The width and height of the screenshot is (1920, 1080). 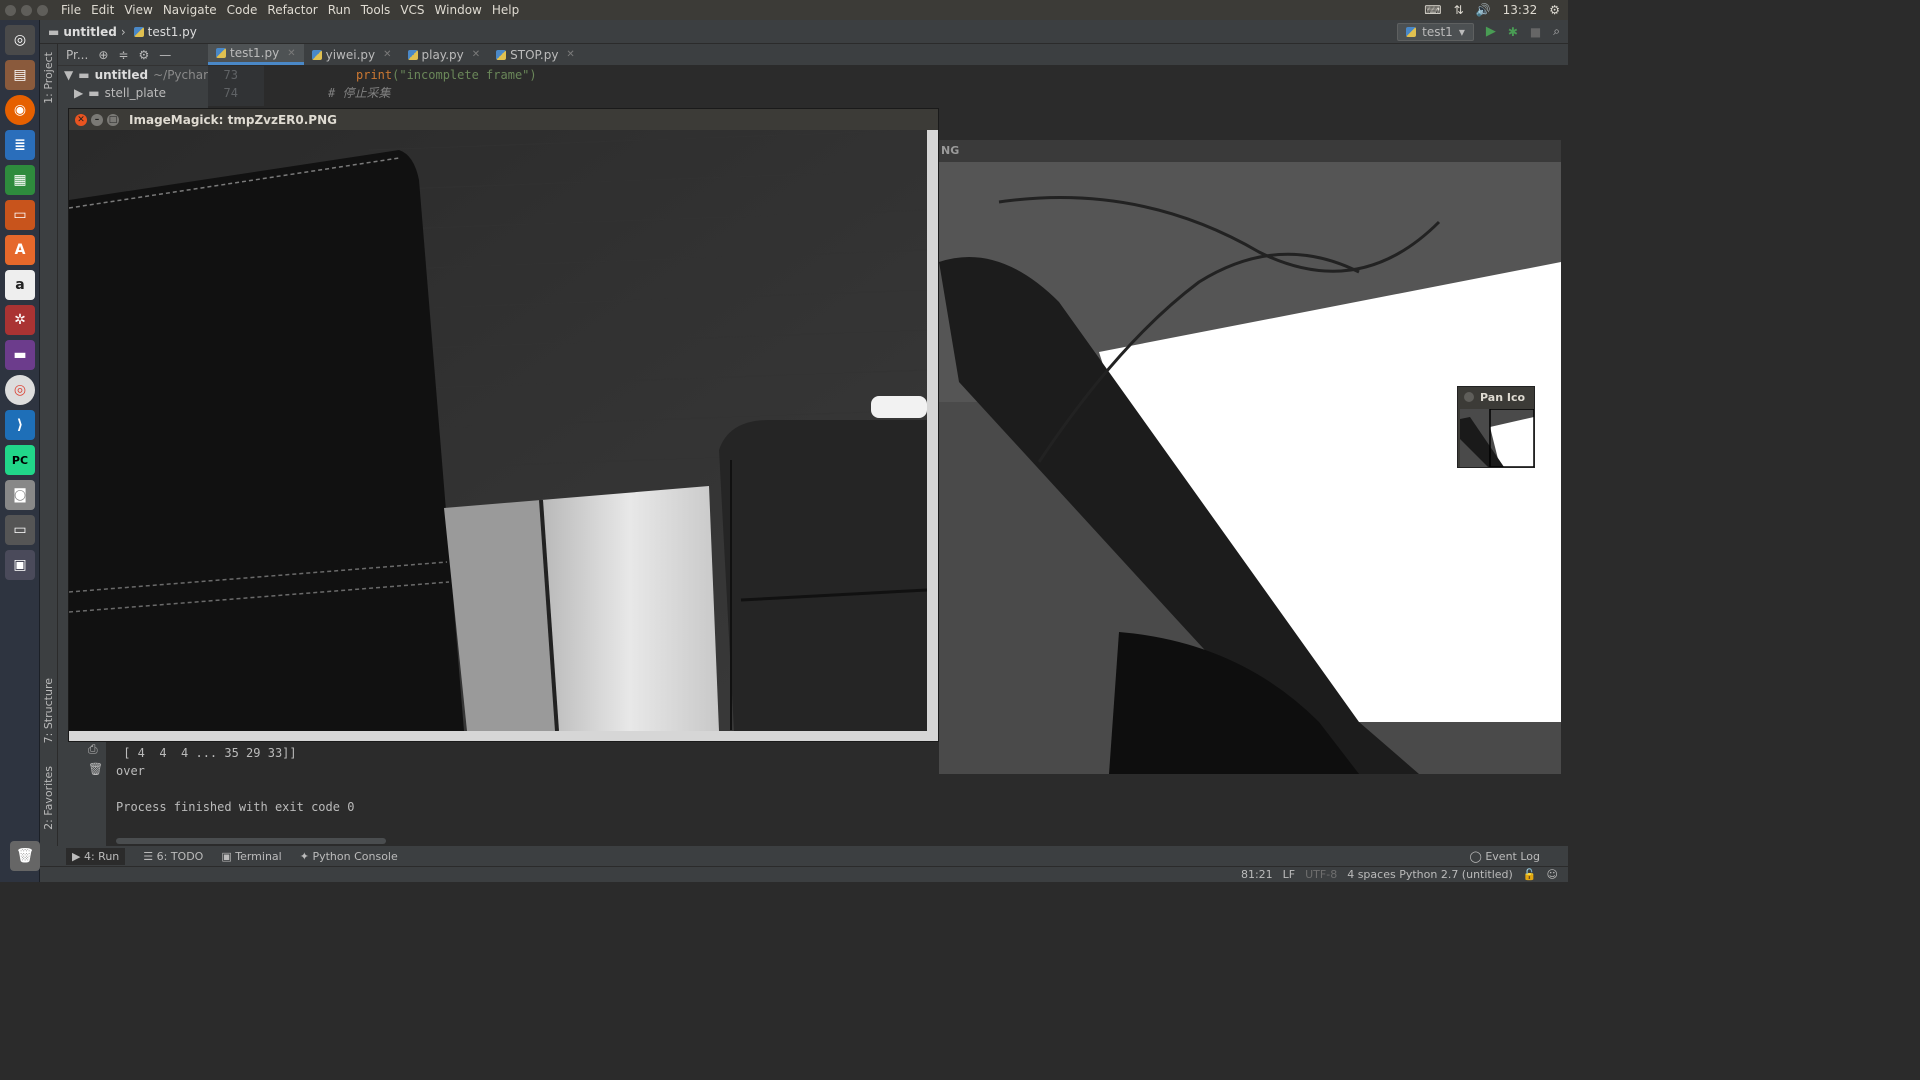 I want to click on tab-project: 1: Project, so click(x=48, y=78).